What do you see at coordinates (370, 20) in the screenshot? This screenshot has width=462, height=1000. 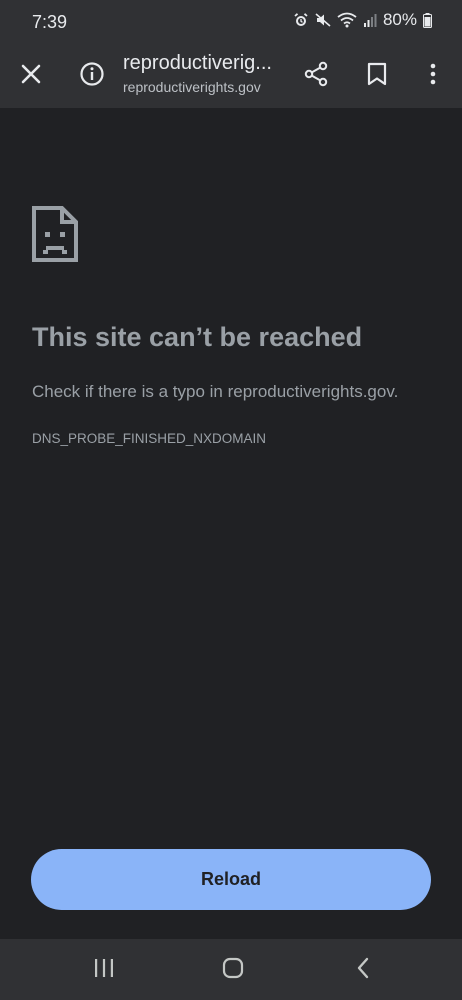 I see `signal-icon` at bounding box center [370, 20].